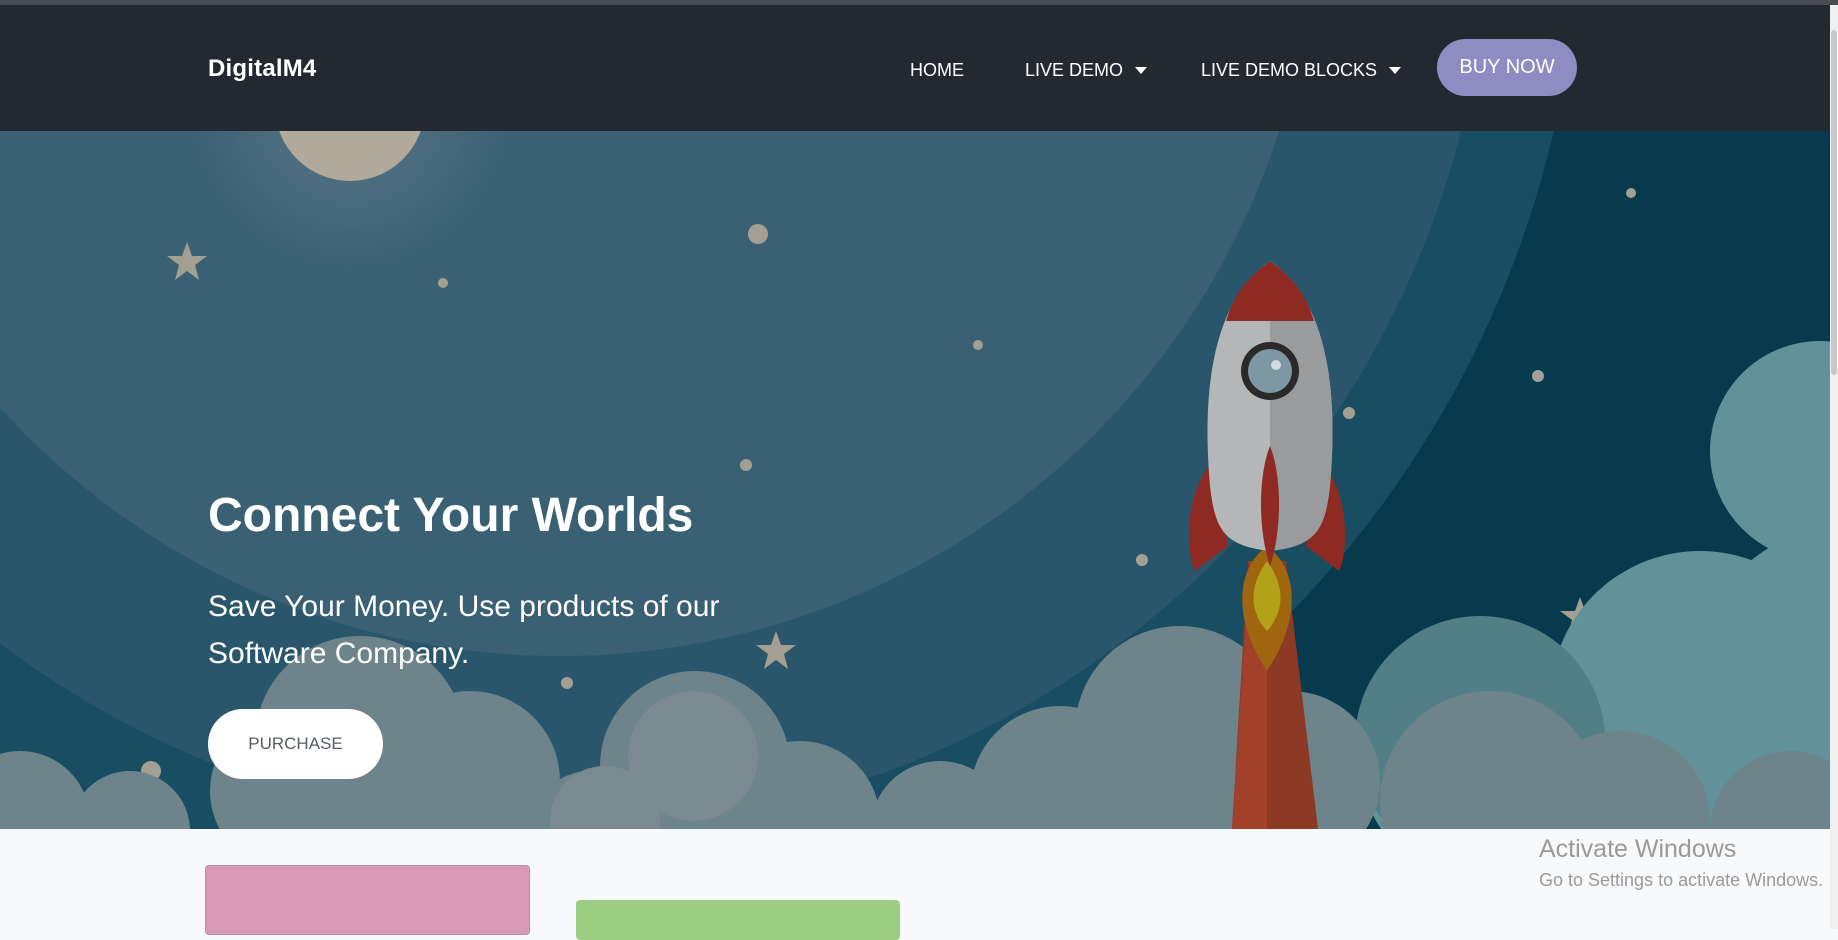 This screenshot has width=1838, height=940. I want to click on nav-item-label: LIVE DEMO, so click(1074, 70).